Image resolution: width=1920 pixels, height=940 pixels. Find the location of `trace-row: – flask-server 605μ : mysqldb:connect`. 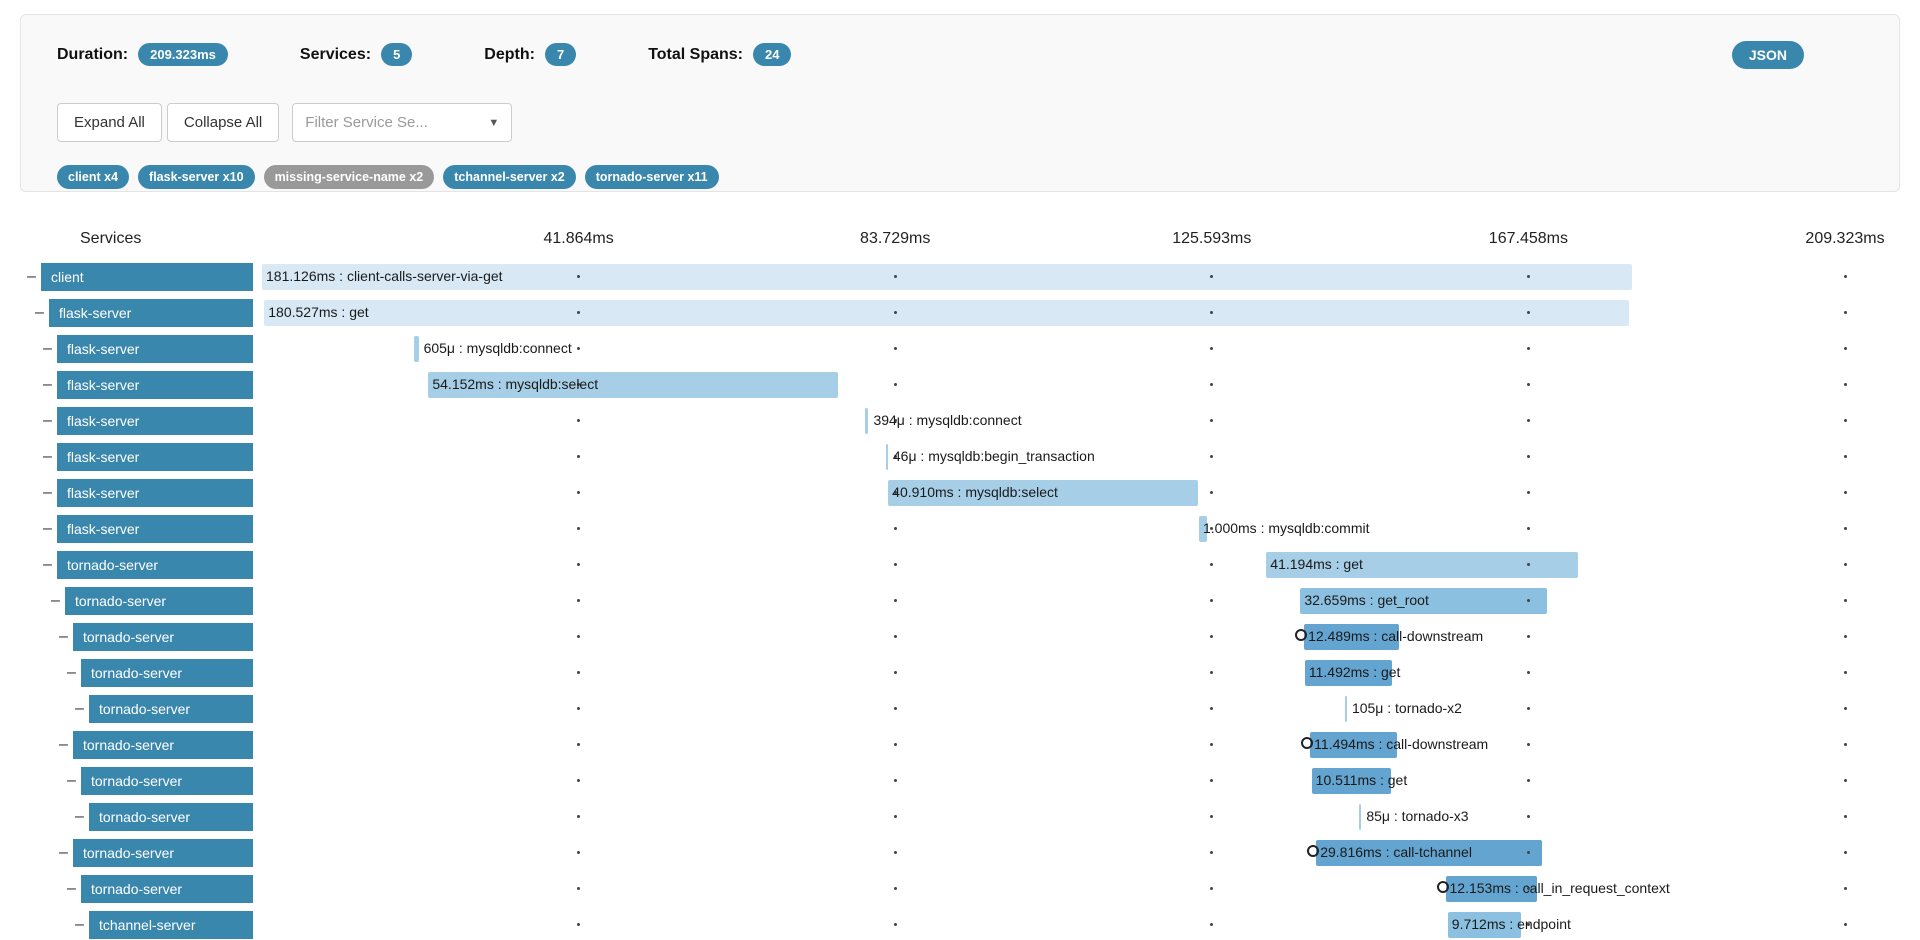

trace-row: – flask-server 605μ : mysqldb:connect is located at coordinates (960, 349).